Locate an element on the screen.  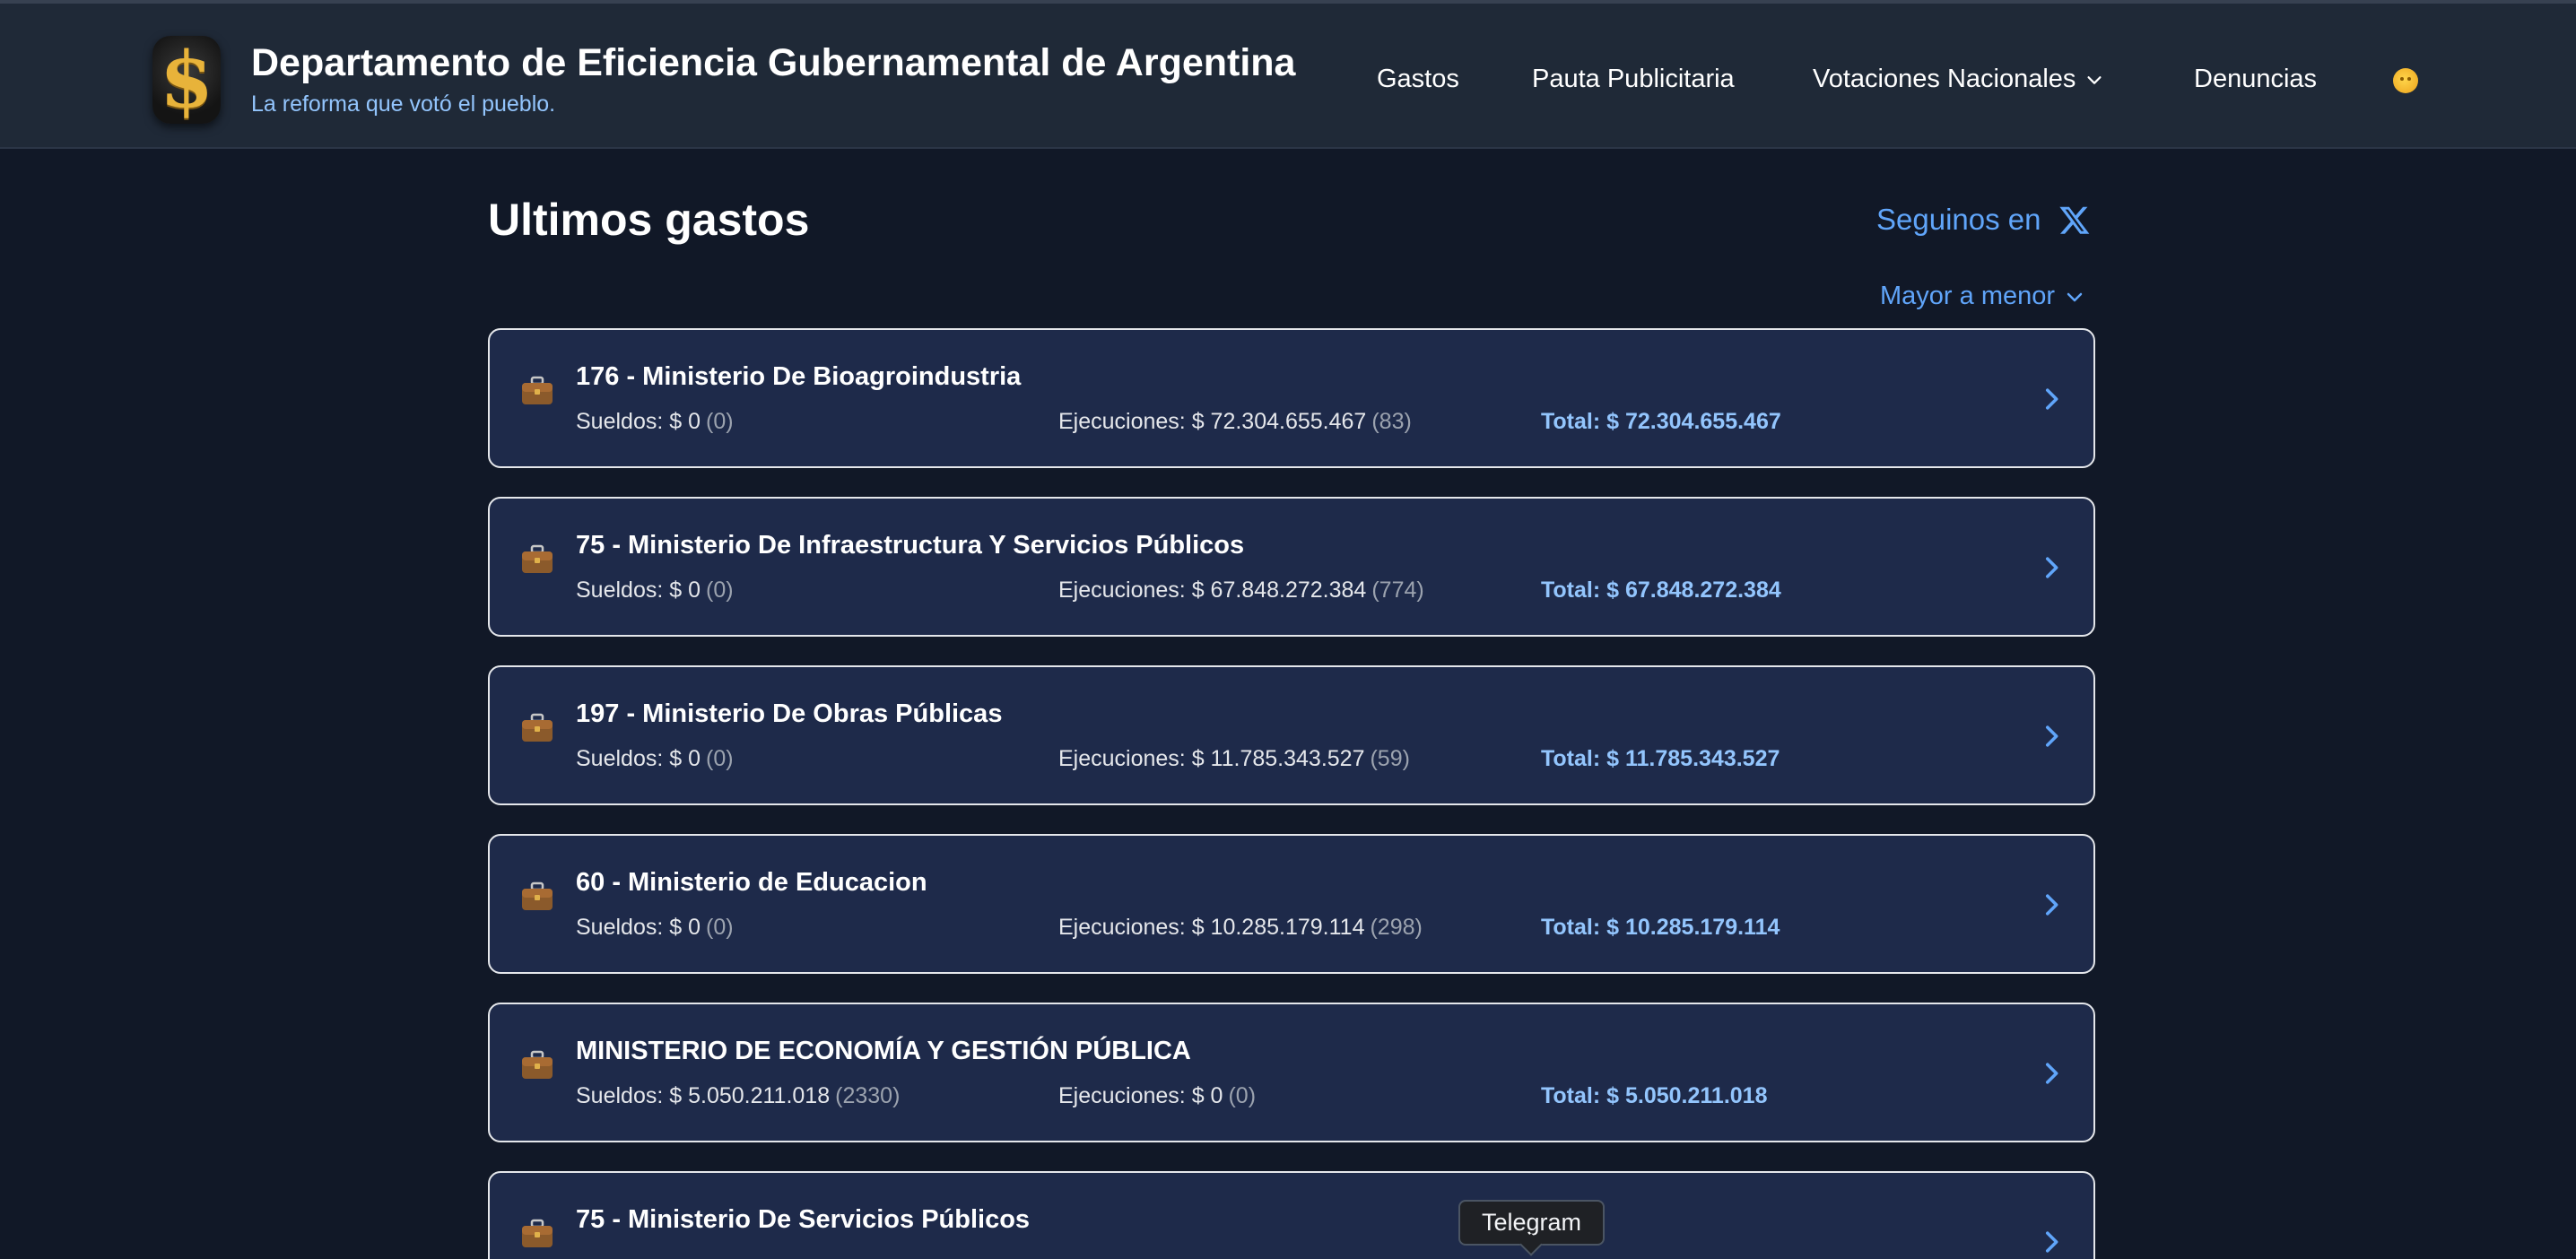
dollar-logo-icon: $ is located at coordinates (186, 80).